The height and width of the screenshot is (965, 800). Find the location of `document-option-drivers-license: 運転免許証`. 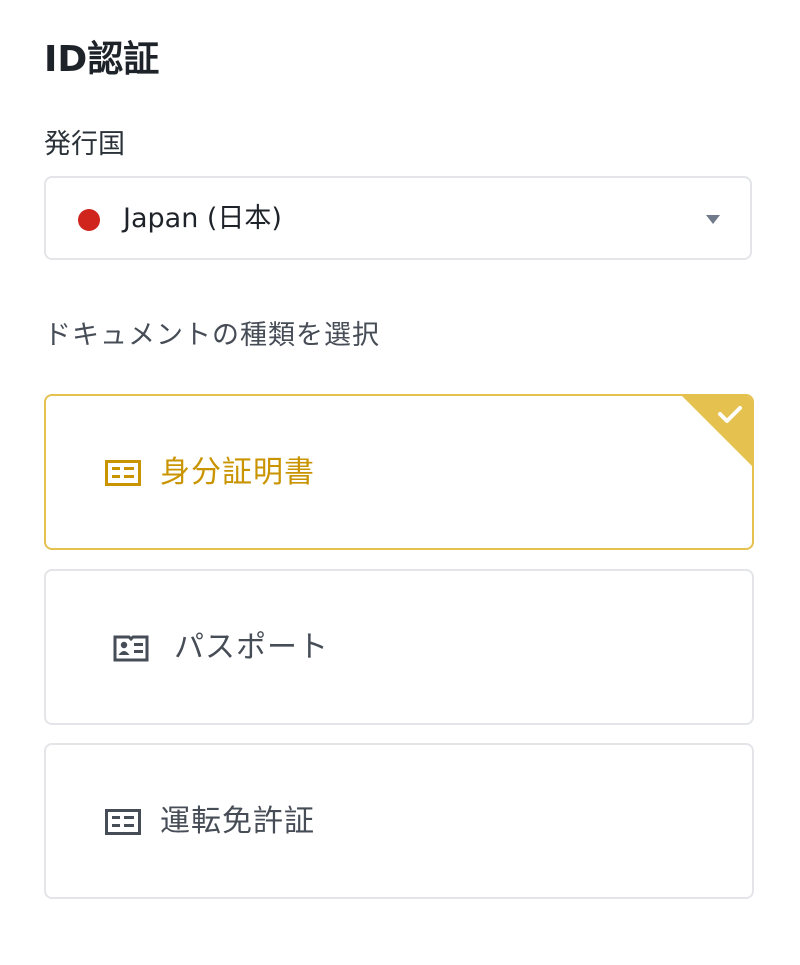

document-option-drivers-license: 運転免許証 is located at coordinates (399, 821).